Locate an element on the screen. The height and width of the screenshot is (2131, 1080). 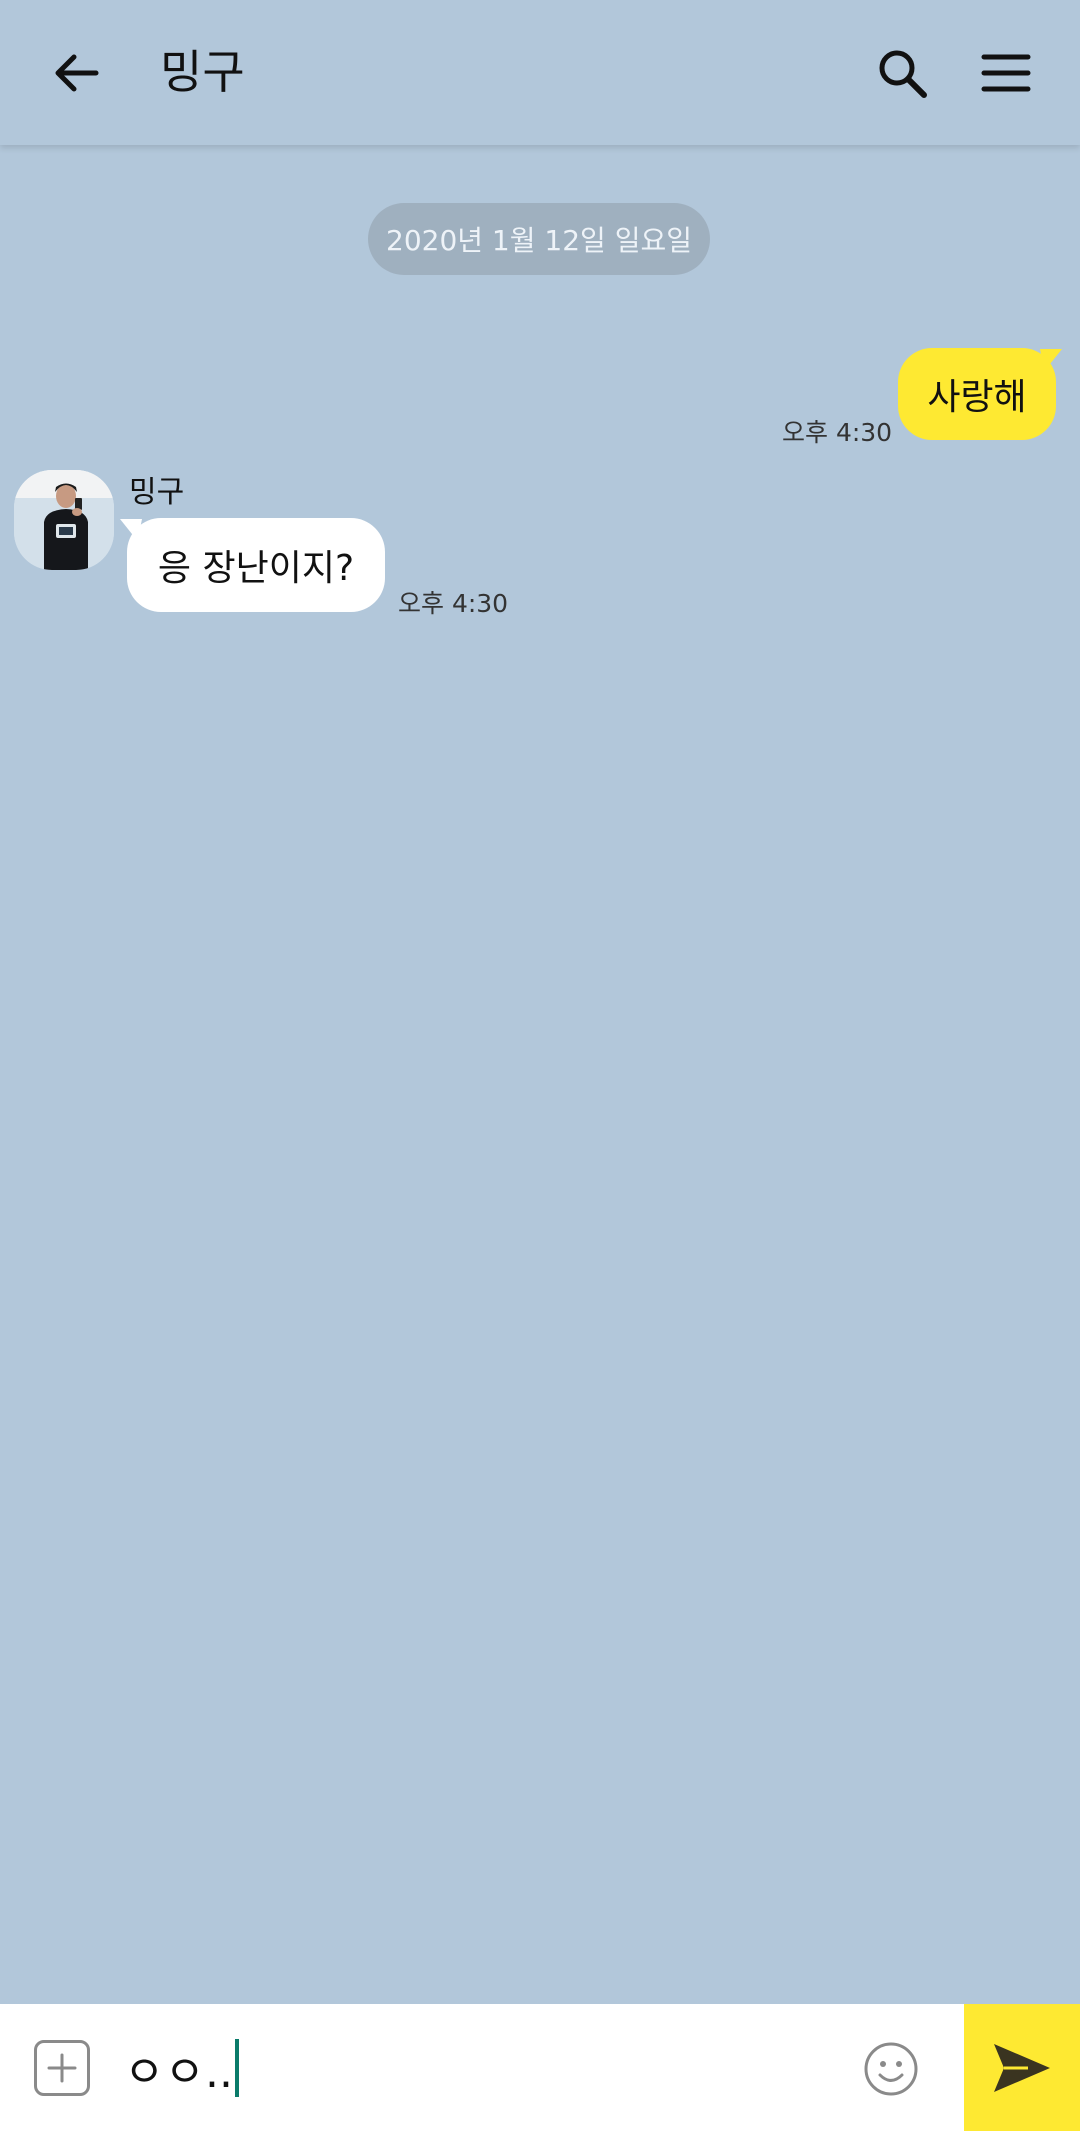
plus-square-icon is located at coordinates (62, 2068).